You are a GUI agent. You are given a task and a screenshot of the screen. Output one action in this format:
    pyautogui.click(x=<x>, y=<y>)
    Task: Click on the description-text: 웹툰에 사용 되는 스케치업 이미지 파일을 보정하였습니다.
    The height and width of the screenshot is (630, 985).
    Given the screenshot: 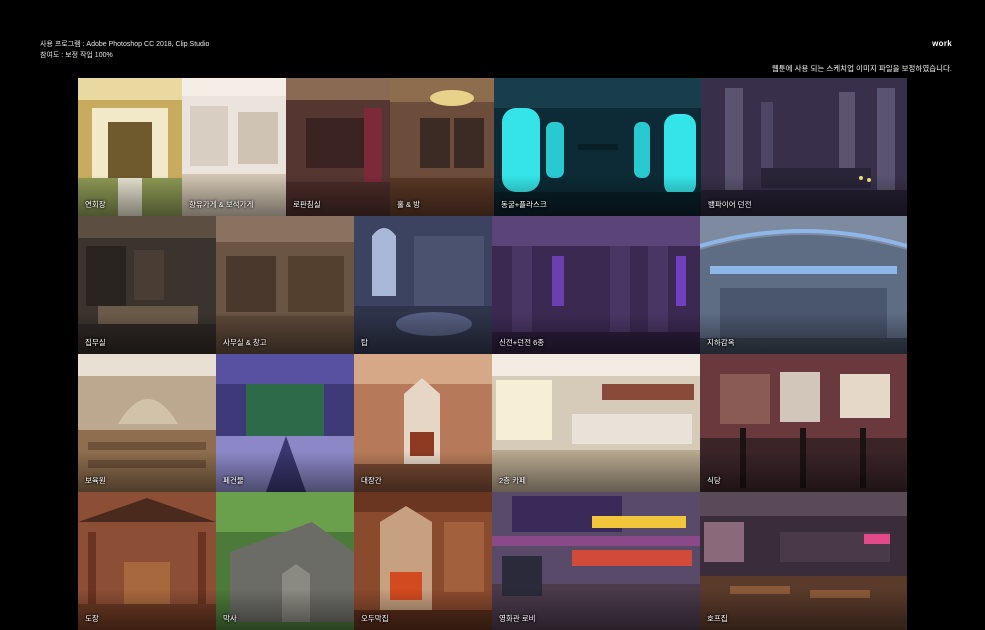 What is the action you would take?
    pyautogui.click(x=861, y=68)
    